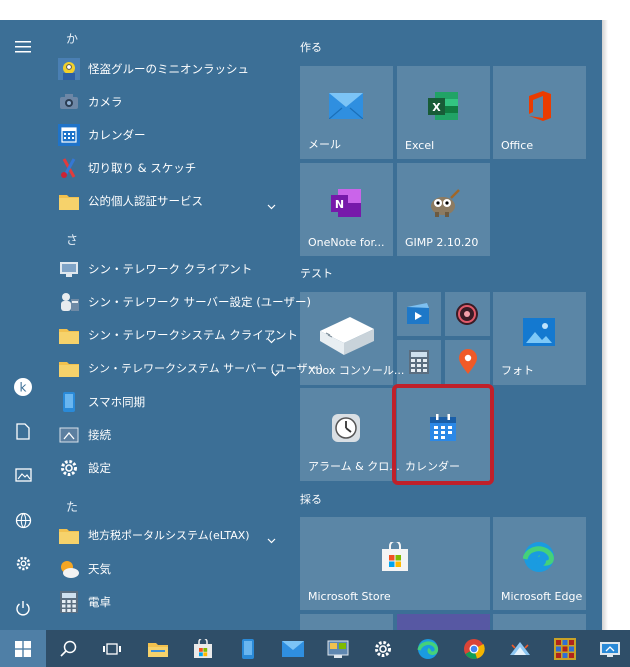 Image resolution: width=630 pixels, height=667 pixels. Describe the element at coordinates (346, 428) in the screenshot. I see `alarm-clock-icon` at that location.